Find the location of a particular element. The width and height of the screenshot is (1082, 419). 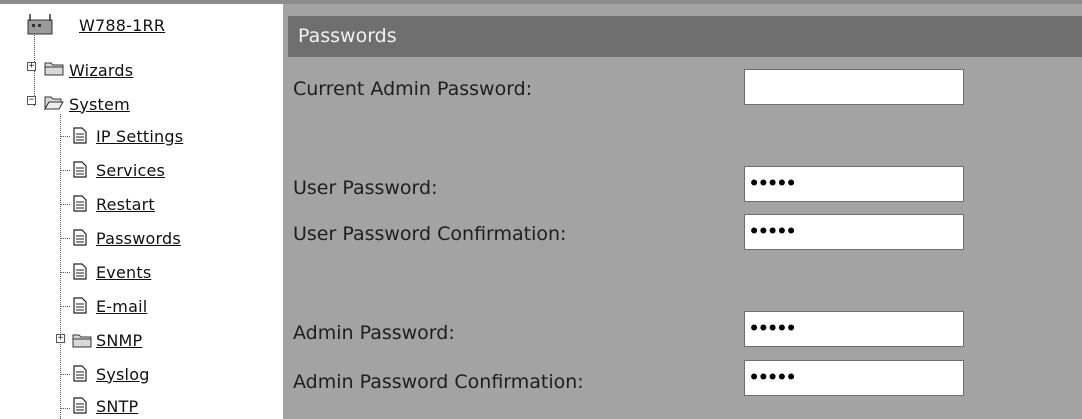

tree-item-e-mail: E-mail is located at coordinates (121, 306).